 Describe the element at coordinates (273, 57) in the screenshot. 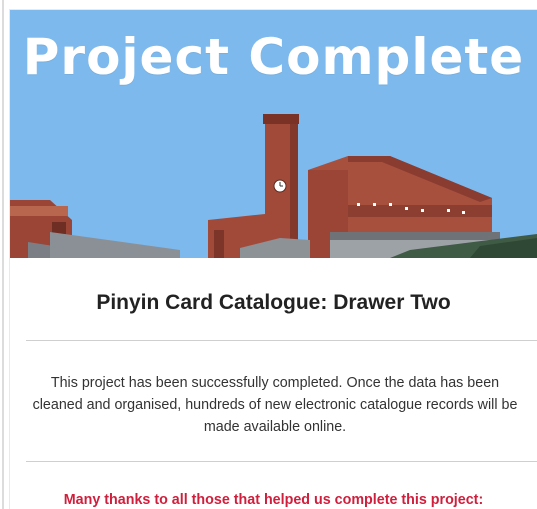

I see `banner-title: Project Complete` at that location.